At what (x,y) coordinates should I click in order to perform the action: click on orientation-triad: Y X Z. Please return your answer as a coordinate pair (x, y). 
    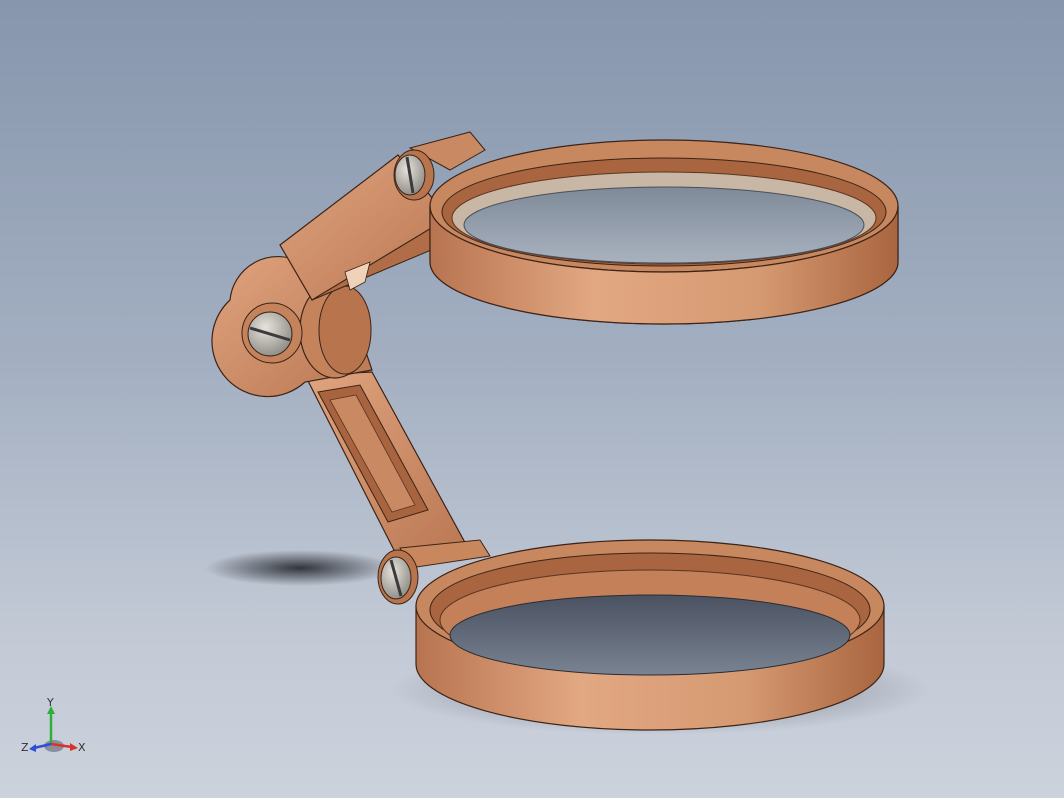
    Looking at the image, I should click on (53, 730).